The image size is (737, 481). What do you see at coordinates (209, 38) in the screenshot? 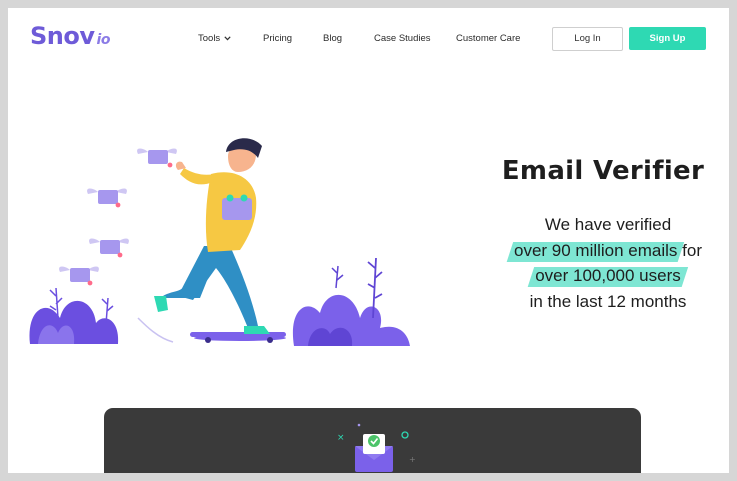
I see `nav-tools-label: Tools` at bounding box center [209, 38].